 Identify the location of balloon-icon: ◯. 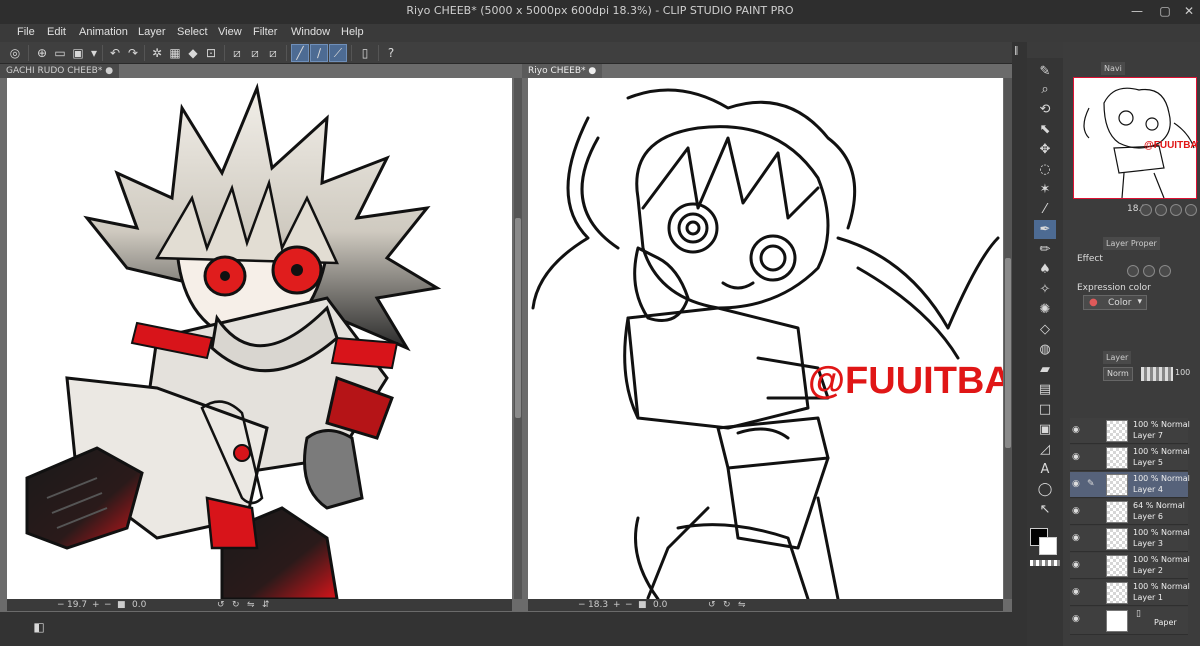
(1045, 489).